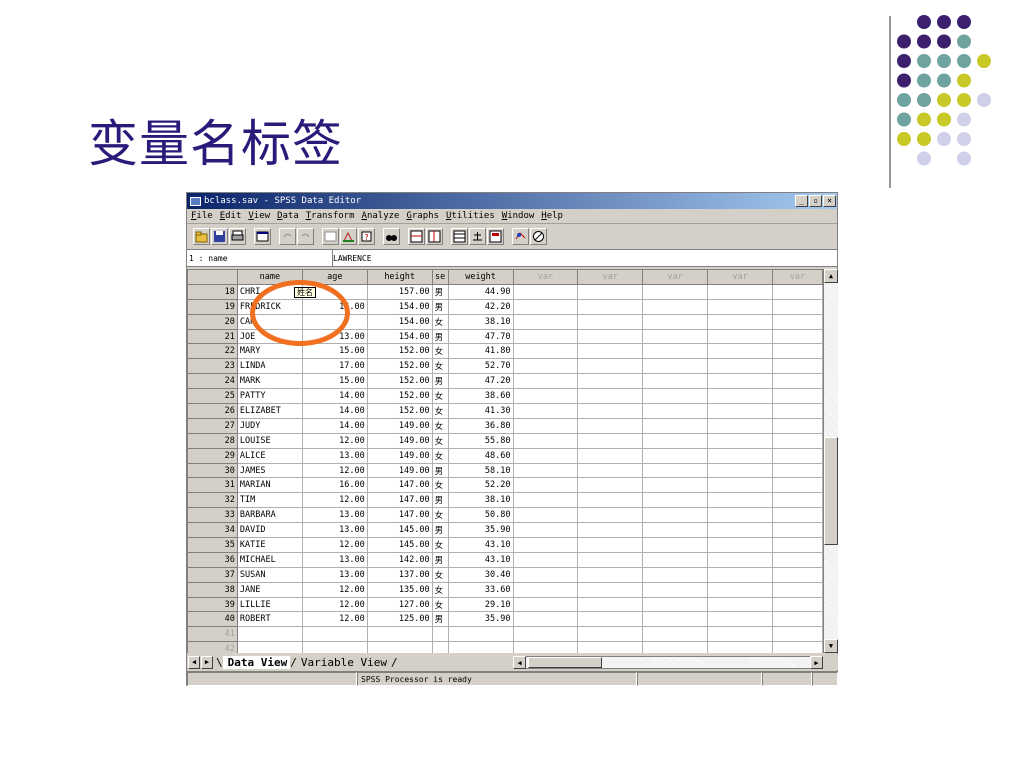 This screenshot has width=1024, height=768. Describe the element at coordinates (269, 545) in the screenshot. I see `cell-name: KATIE` at that location.